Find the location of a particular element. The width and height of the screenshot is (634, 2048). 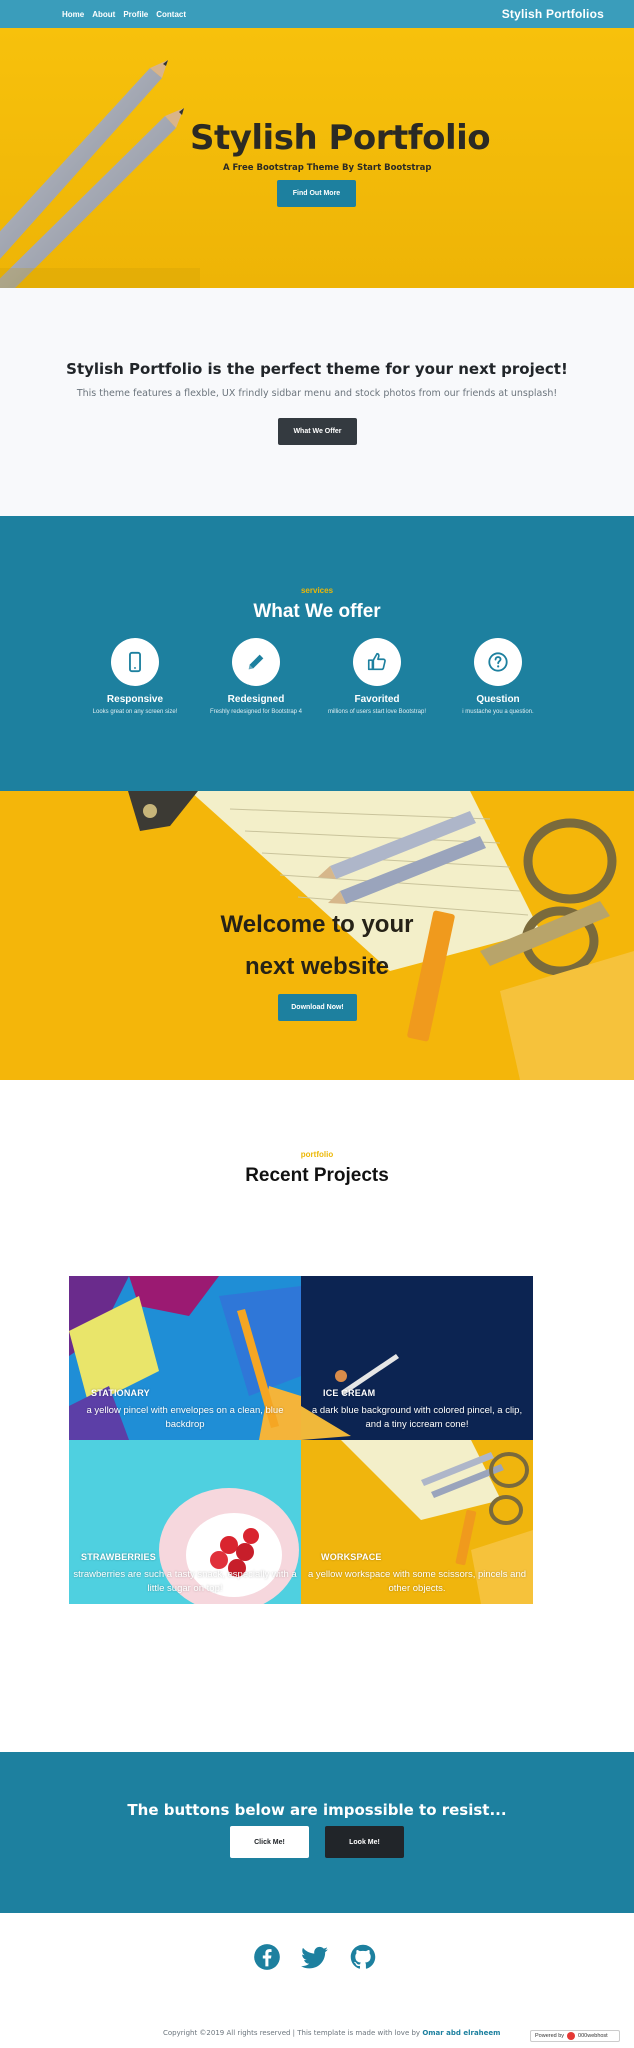

callout-line-2: next website is located at coordinates (317, 966).